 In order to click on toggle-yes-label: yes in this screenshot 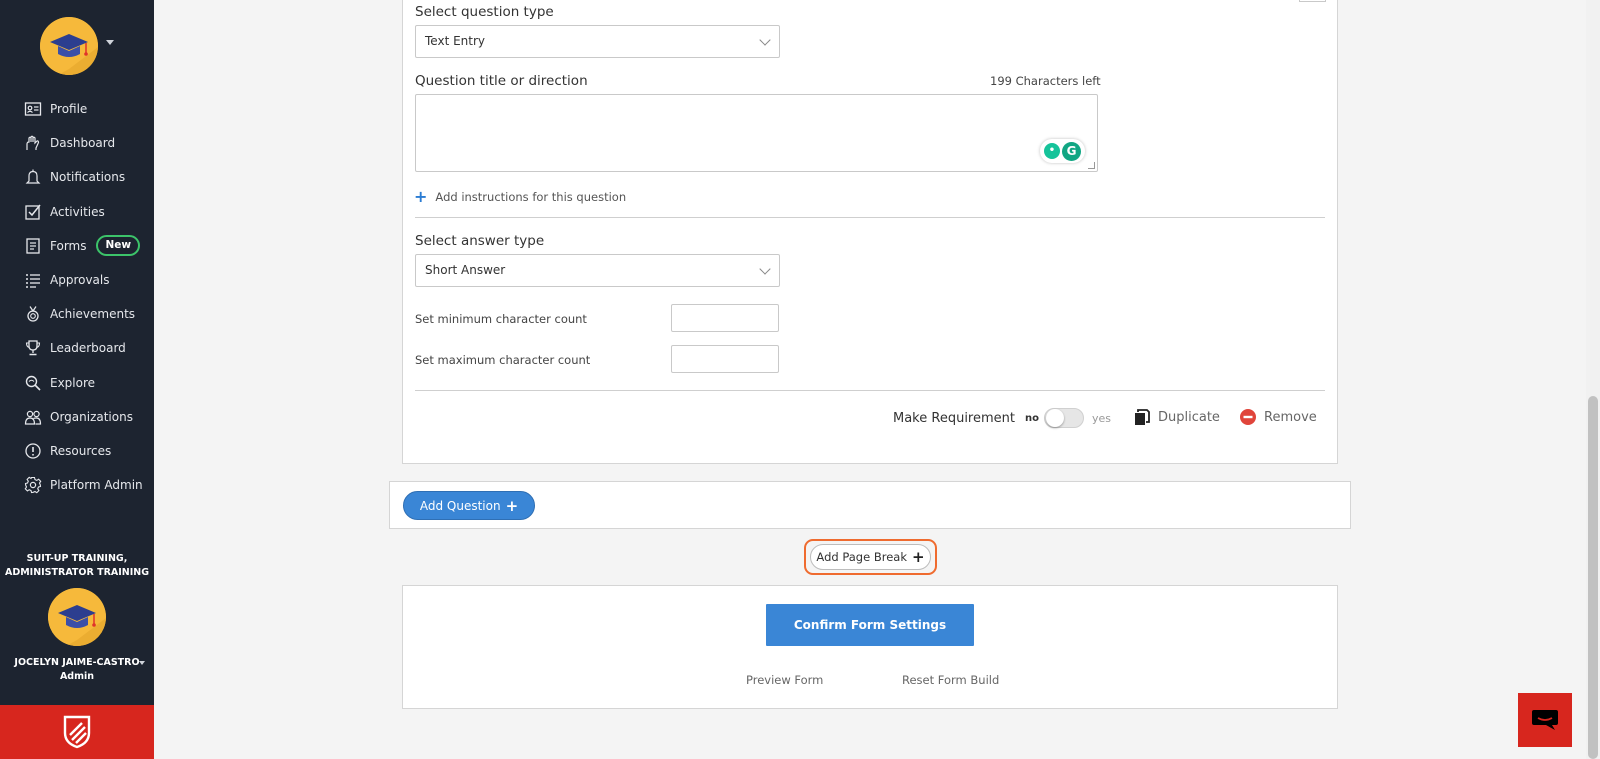, I will do `click(1102, 418)`.